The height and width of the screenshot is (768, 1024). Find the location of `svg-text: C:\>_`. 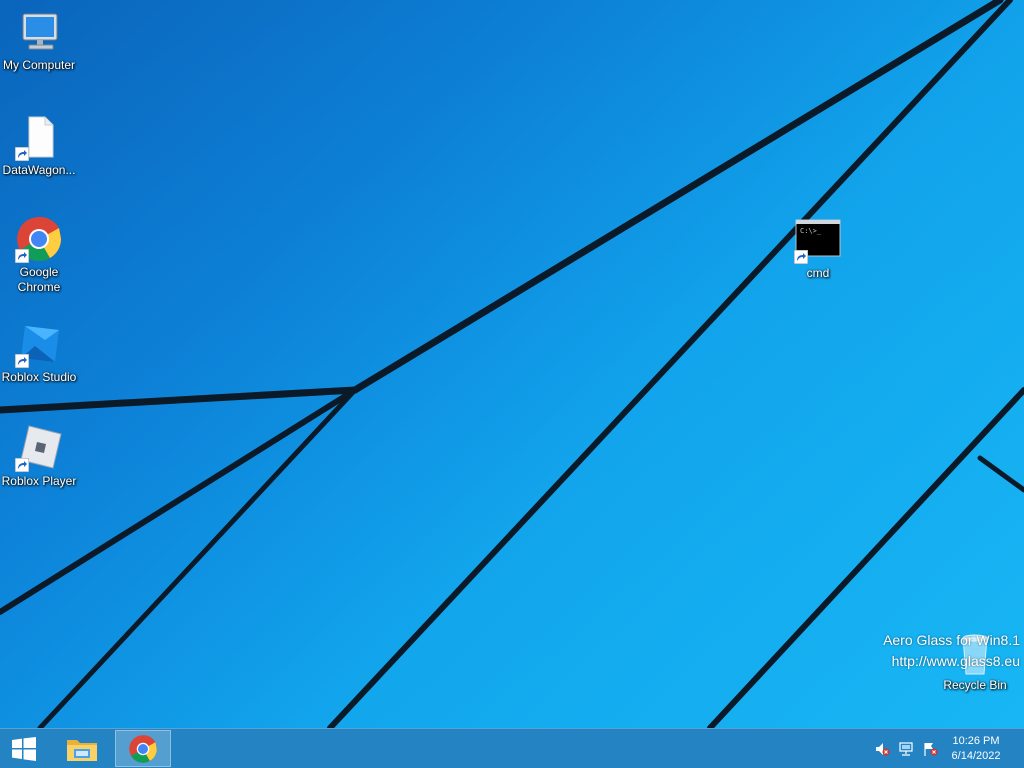

svg-text: C:\>_ is located at coordinates (811, 231).